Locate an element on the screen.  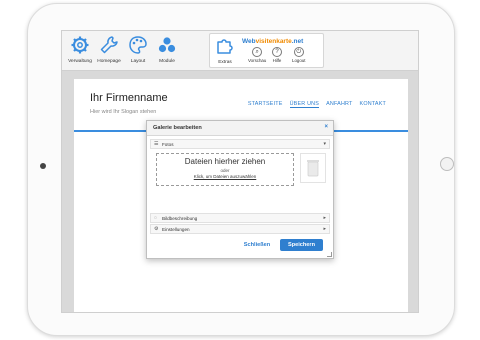
preview-icon: ⌕ is located at coordinates (257, 52).